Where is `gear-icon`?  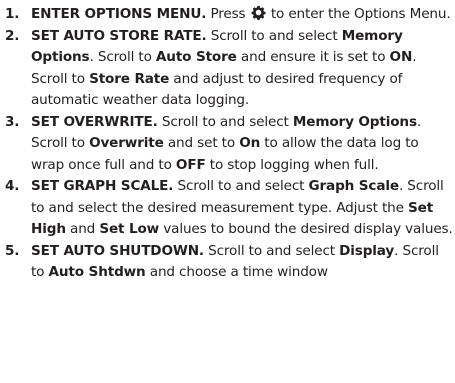 gear-icon is located at coordinates (258, 12).